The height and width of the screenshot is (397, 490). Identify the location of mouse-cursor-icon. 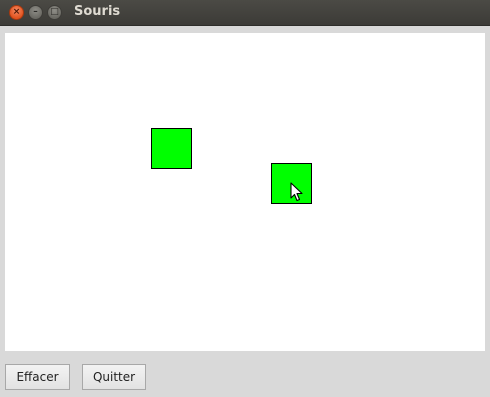
(296, 192).